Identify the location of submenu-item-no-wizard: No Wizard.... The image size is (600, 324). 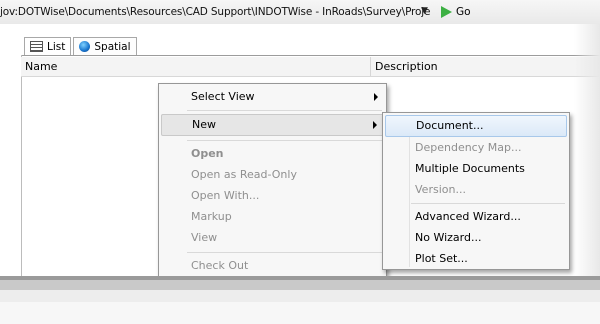
(476, 238).